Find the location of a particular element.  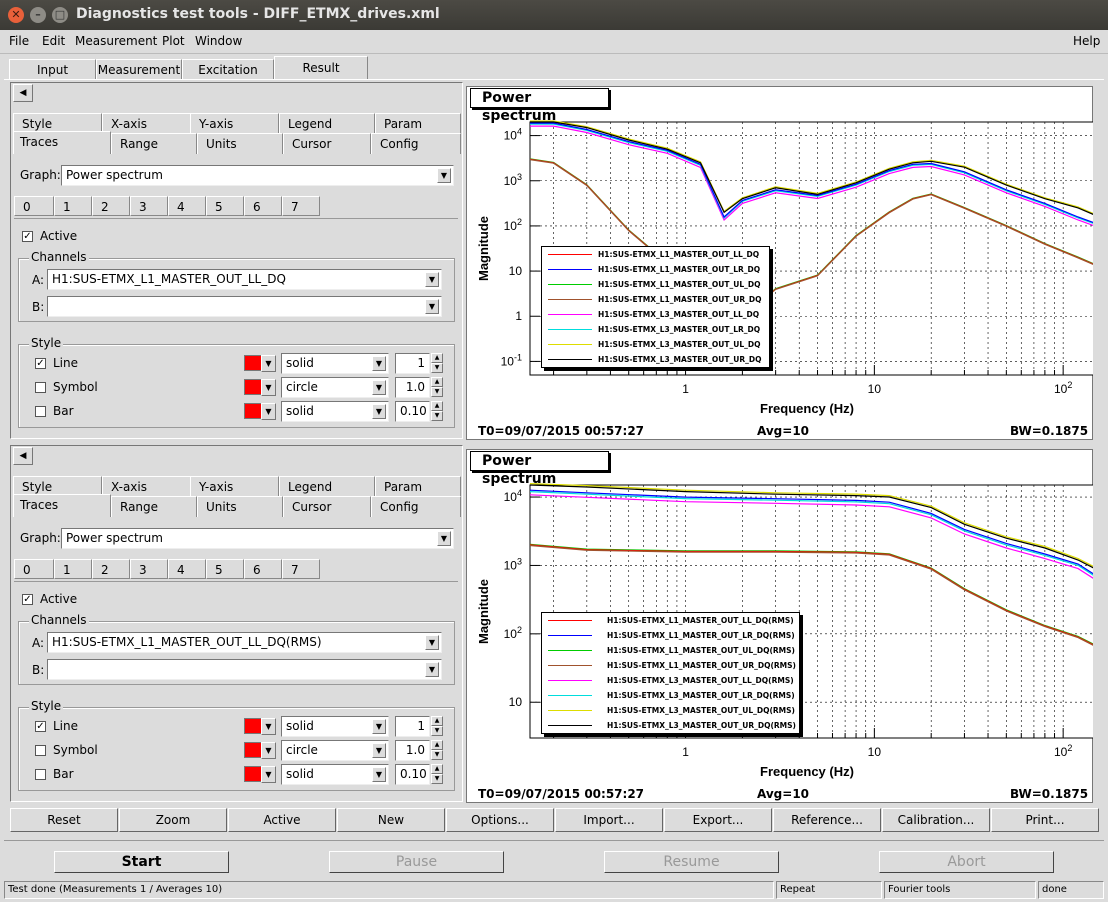

channel-a-select: H1:SUS-ETMX_L1_MASTER_OUT_LL_DQ ▼ is located at coordinates (244, 279).